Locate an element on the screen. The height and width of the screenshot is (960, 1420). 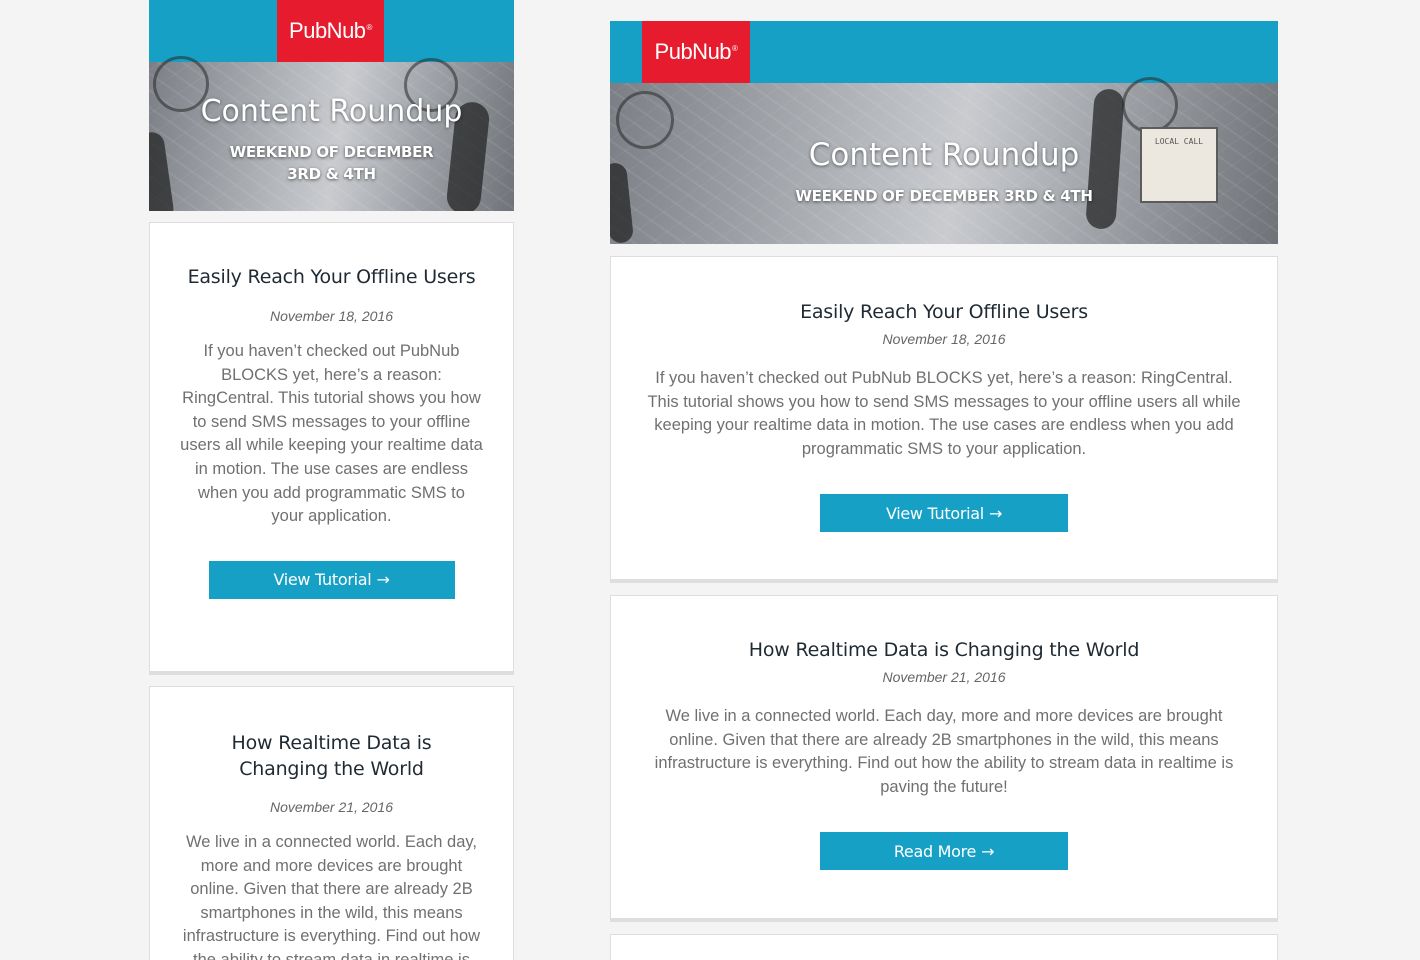
article-card is located at coordinates (944, 947).